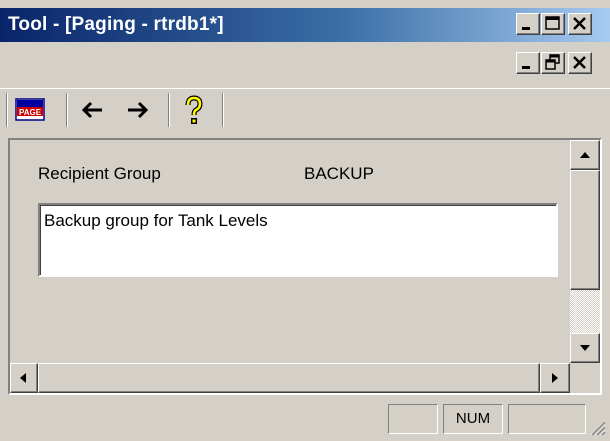 The image size is (610, 441). What do you see at coordinates (305, 420) in the screenshot?
I see `status-bar: NUM` at bounding box center [305, 420].